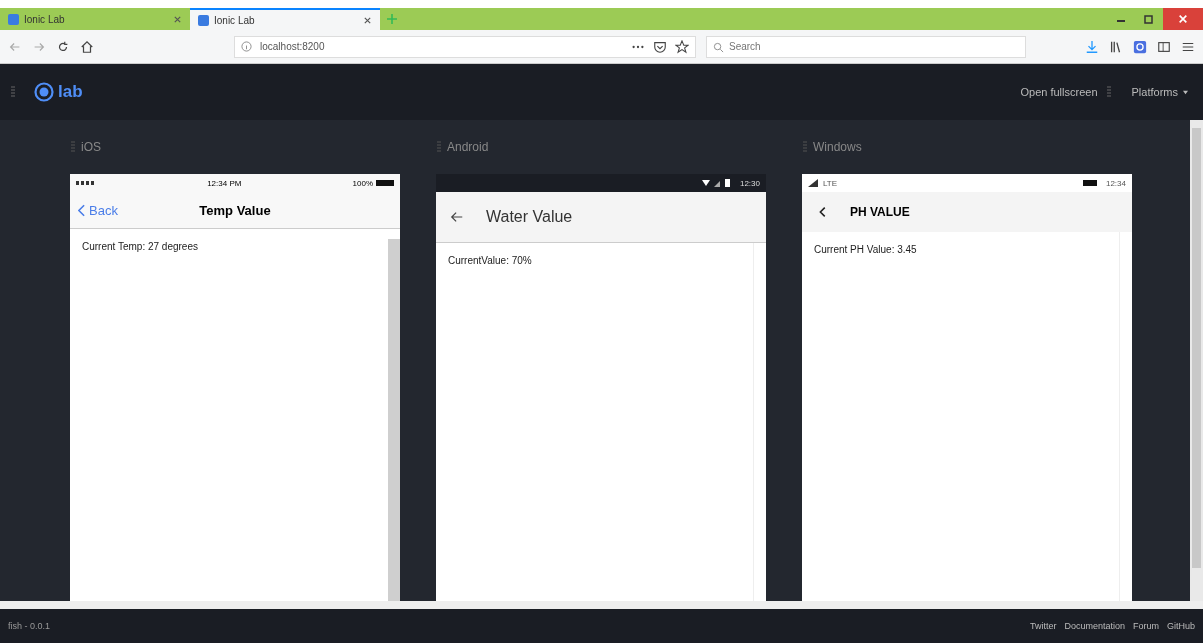 This screenshot has width=1203, height=643. What do you see at coordinates (63, 46) in the screenshot?
I see `reload-icon` at bounding box center [63, 46].